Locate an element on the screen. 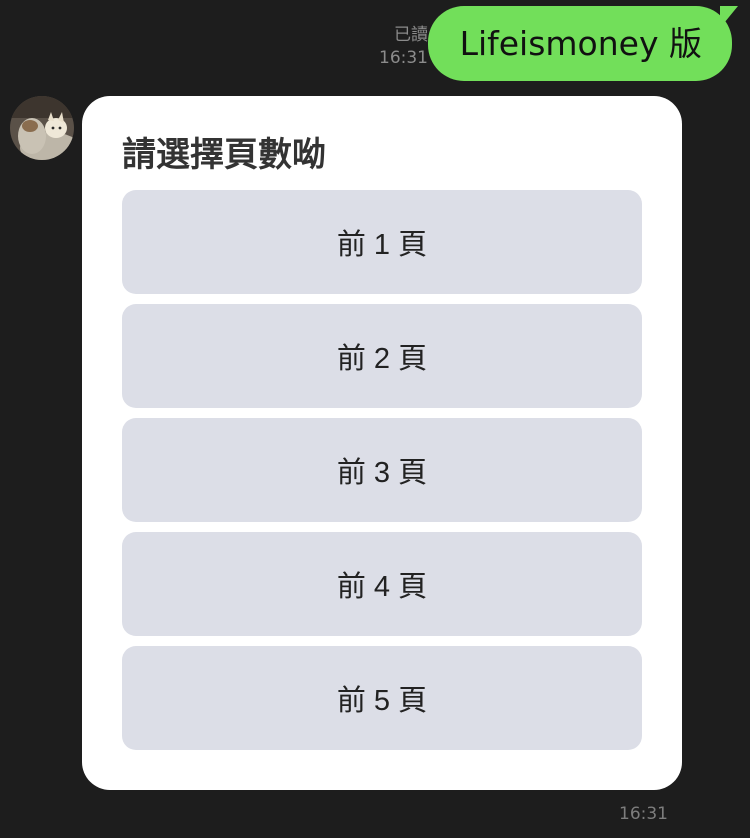 The width and height of the screenshot is (750, 838). option-page-2-button: 前 2 頁 is located at coordinates (382, 356).